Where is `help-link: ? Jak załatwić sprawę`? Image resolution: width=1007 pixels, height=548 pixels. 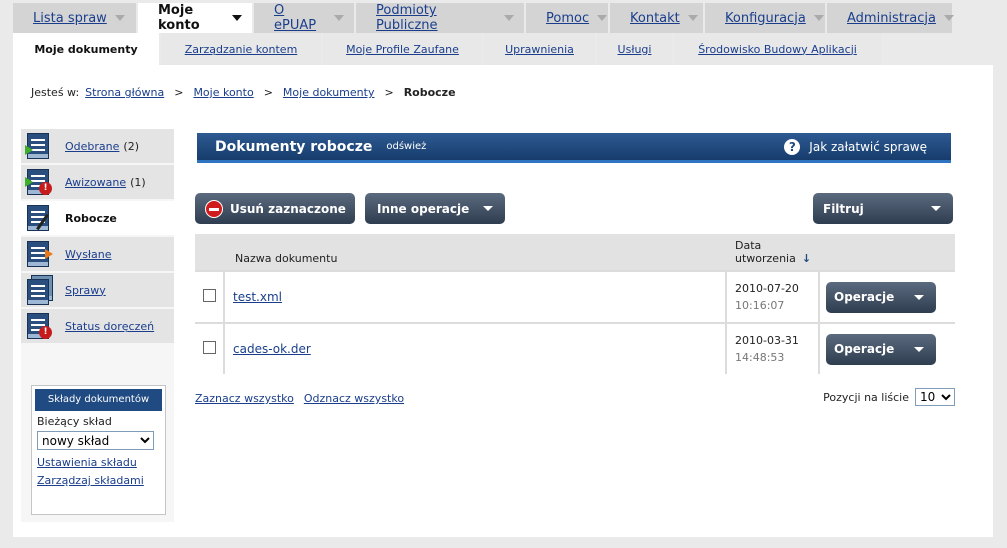 help-link: ? Jak załatwić sprawę is located at coordinates (855, 146).